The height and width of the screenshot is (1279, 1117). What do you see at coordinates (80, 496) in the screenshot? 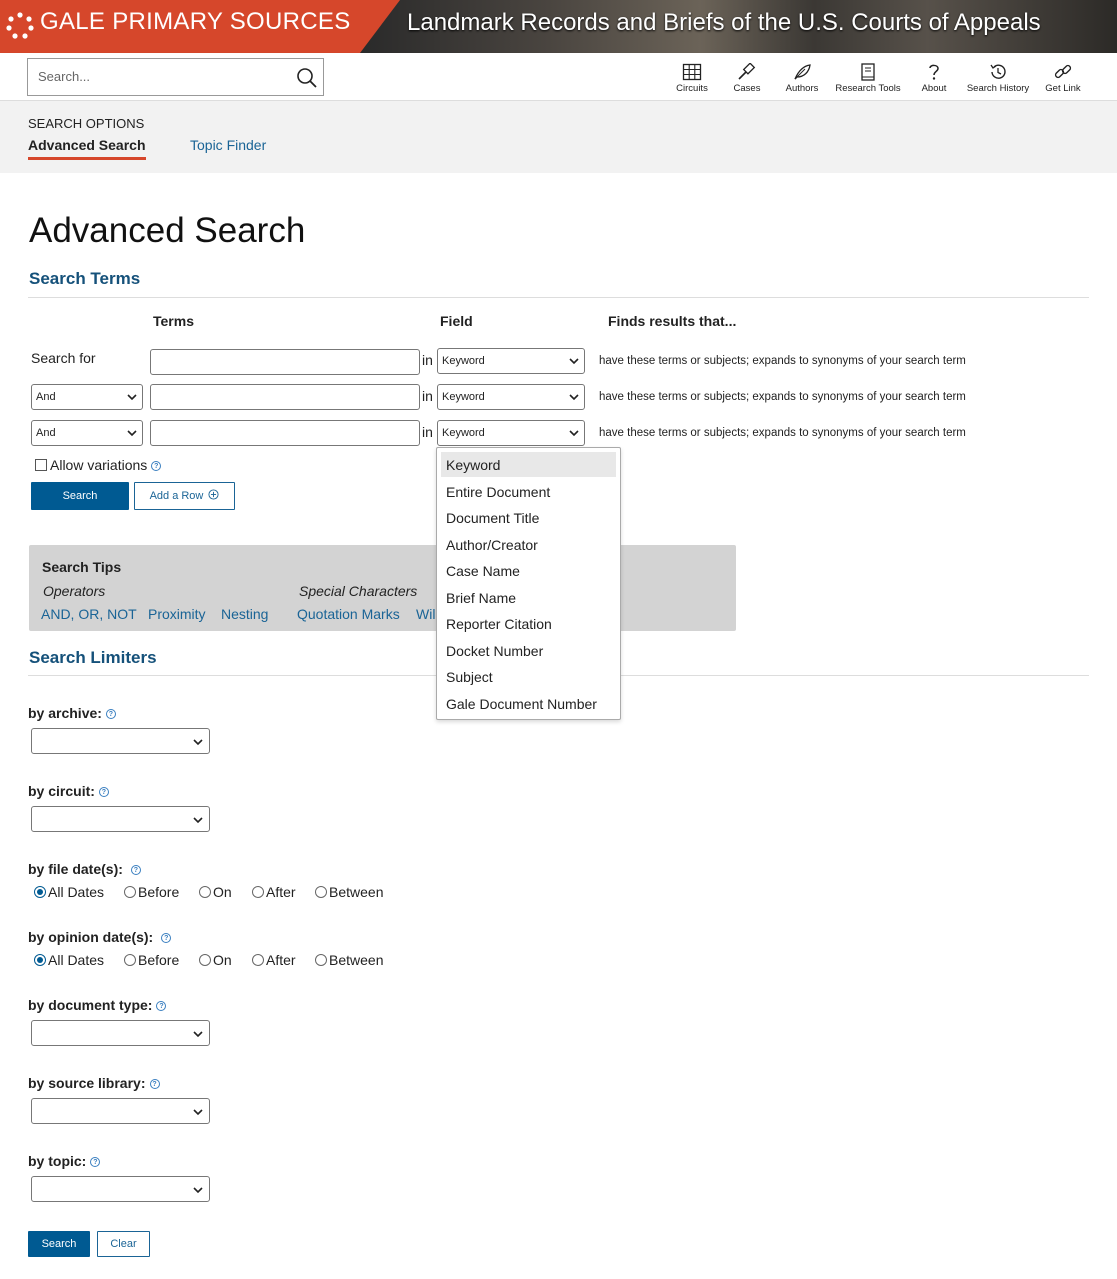
I see `search-button: Search` at bounding box center [80, 496].